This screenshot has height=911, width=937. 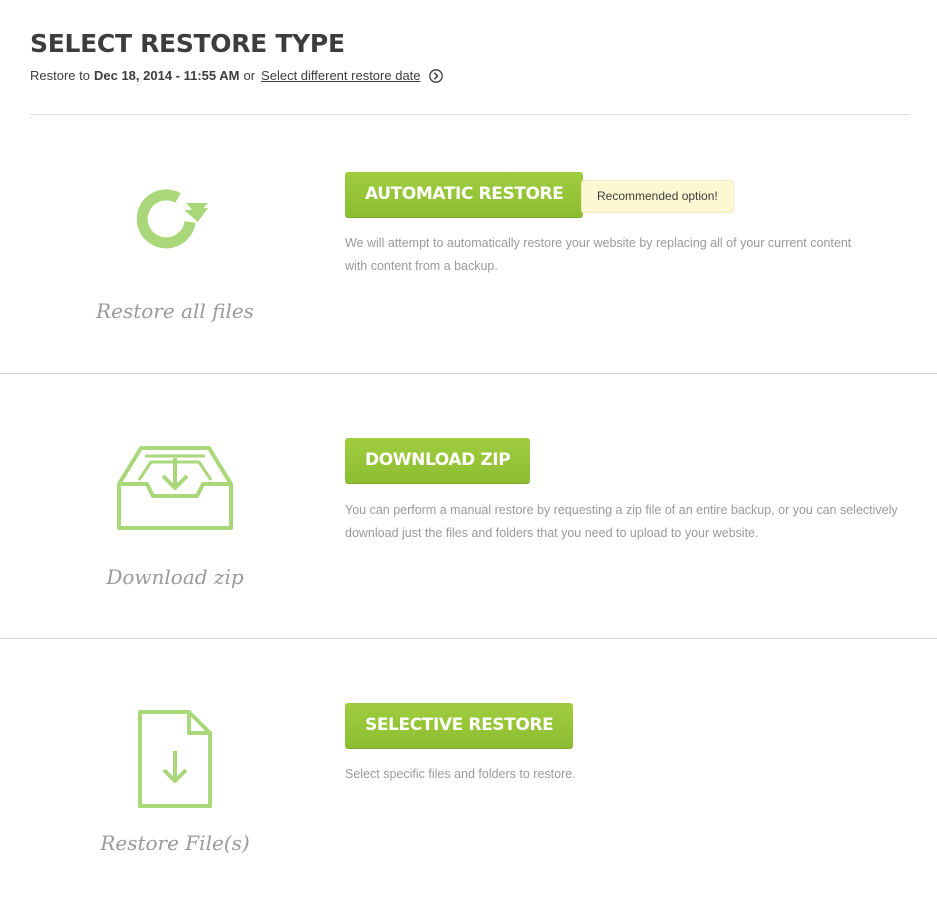 What do you see at coordinates (657, 196) in the screenshot?
I see `recommended-badge: Recommended option!` at bounding box center [657, 196].